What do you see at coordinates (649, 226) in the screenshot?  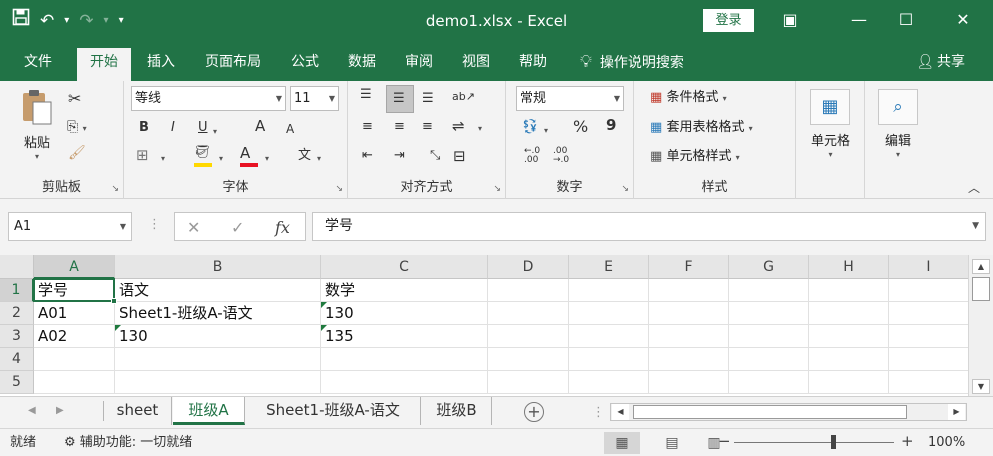 I see `formula-input: 学号 ▼` at bounding box center [649, 226].